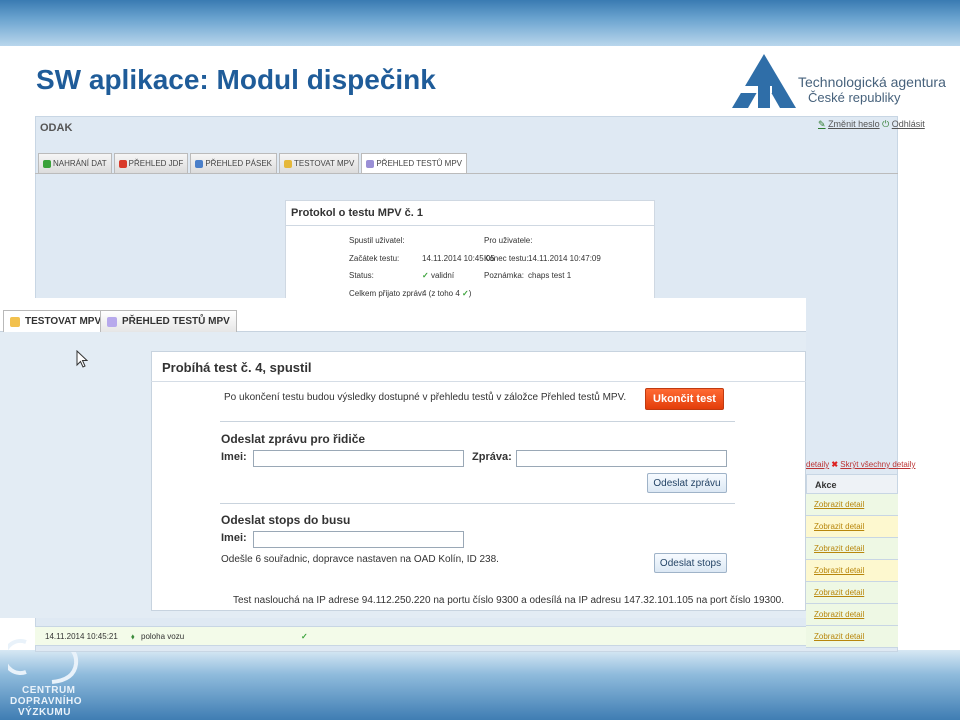 This screenshot has width=960, height=720. Describe the element at coordinates (81, 636) in the screenshot. I see `row-time: 14.11.2014 10:45:21` at that location.